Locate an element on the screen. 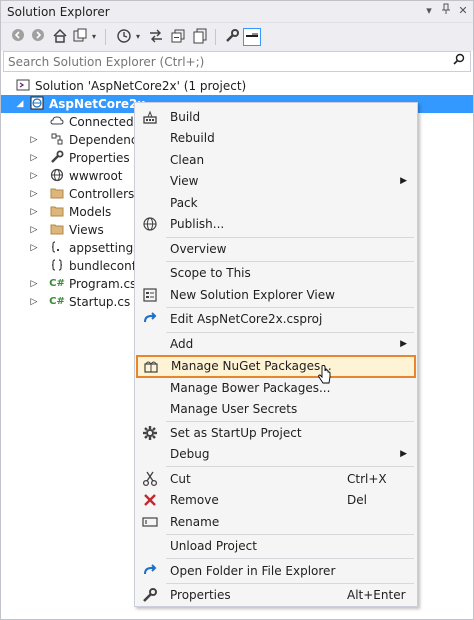  preview-icon is located at coordinates (252, 37).